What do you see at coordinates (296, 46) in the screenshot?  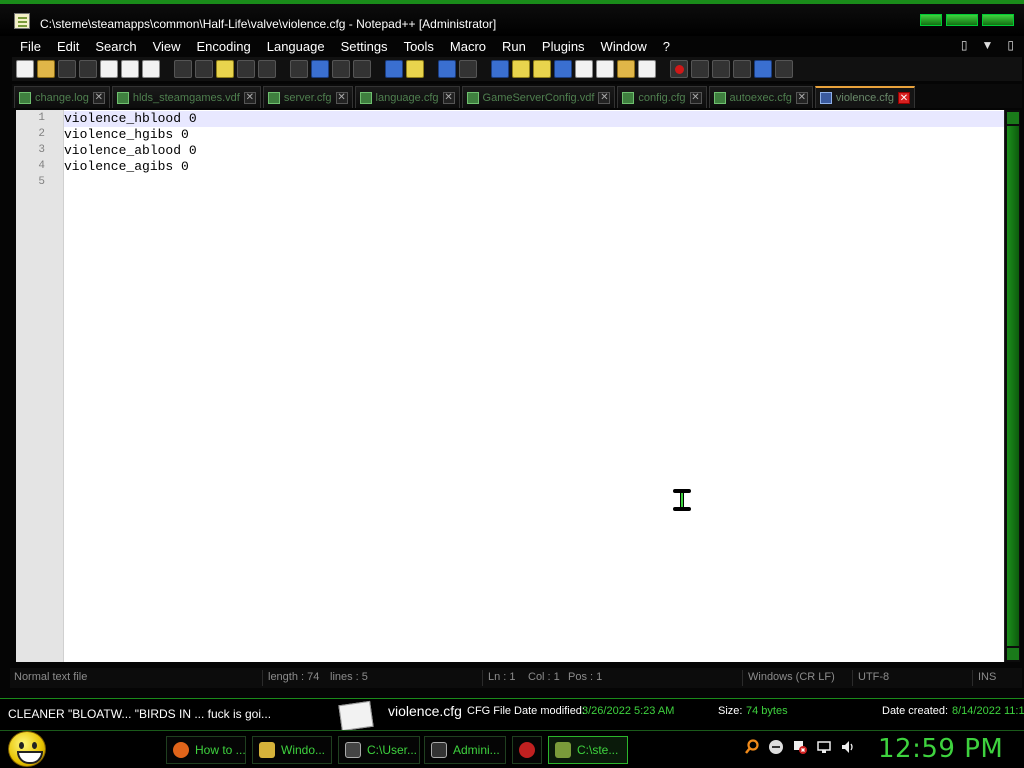 I see `menu-language: Language` at bounding box center [296, 46].